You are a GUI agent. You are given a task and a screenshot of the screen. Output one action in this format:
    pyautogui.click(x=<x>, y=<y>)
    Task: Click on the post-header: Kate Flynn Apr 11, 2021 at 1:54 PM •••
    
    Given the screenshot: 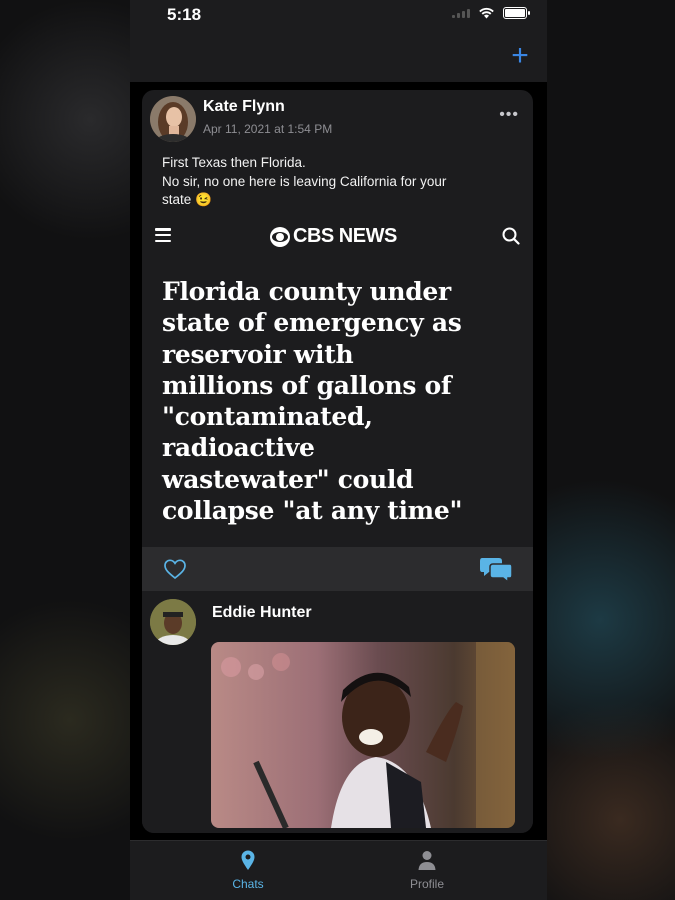 What is the action you would take?
    pyautogui.click(x=337, y=121)
    